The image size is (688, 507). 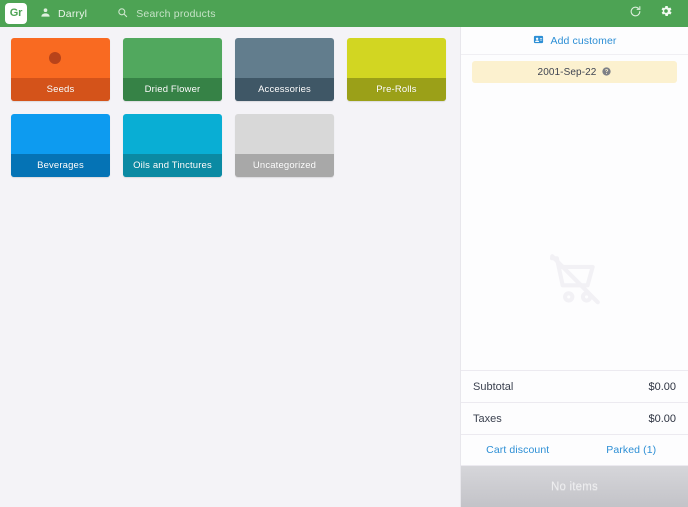 What do you see at coordinates (574, 486) in the screenshot?
I see `checkout-button: No items` at bounding box center [574, 486].